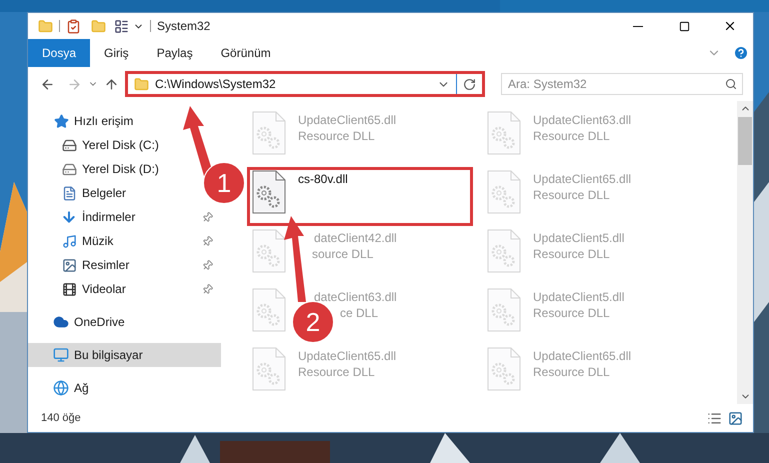 This screenshot has width=769, height=463. What do you see at coordinates (622, 84) in the screenshot?
I see `search-field: Ara: System32` at bounding box center [622, 84].